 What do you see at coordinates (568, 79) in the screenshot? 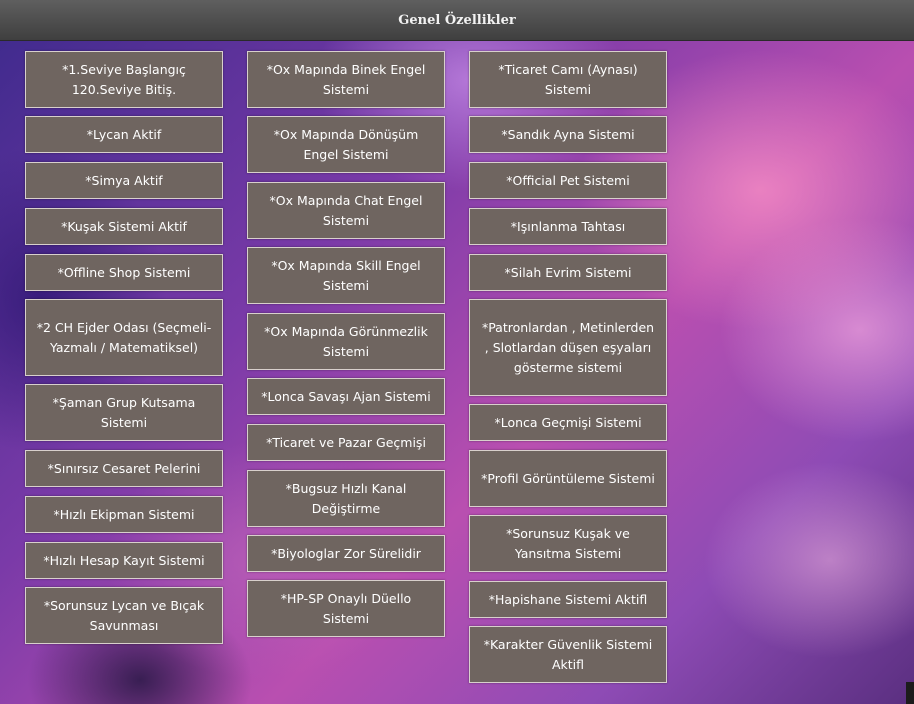
I see `feature-item: *Ticaret Camı (Aynası) Sistemi` at bounding box center [568, 79].